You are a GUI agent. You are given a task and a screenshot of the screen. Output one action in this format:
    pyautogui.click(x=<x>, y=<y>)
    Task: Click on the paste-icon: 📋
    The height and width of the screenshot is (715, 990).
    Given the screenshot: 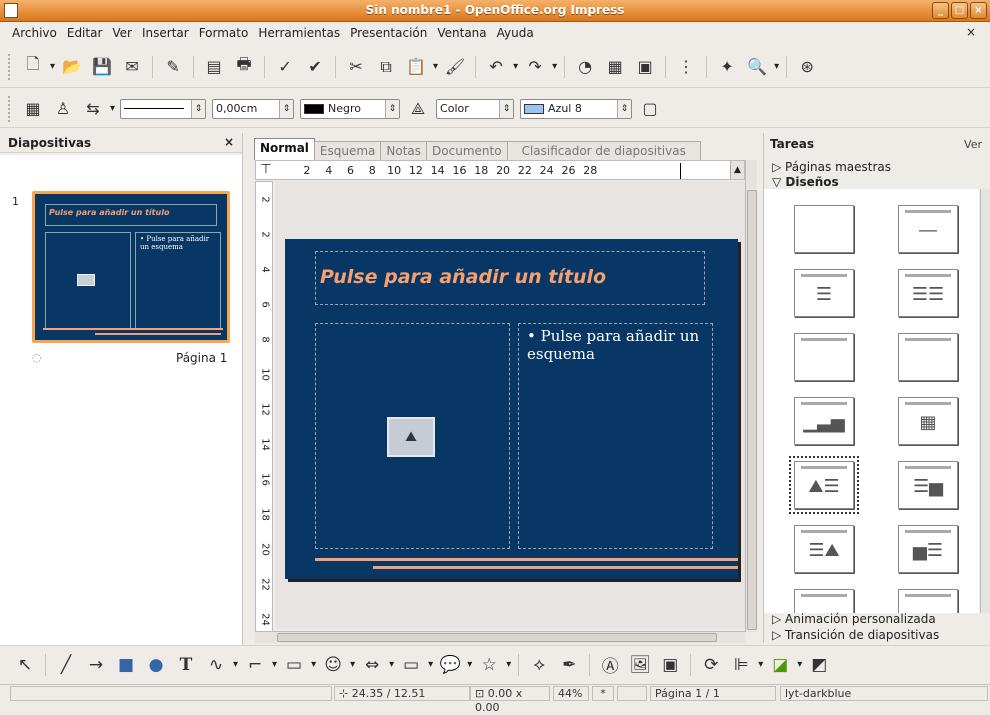 What is the action you would take?
    pyautogui.click(x=416, y=67)
    